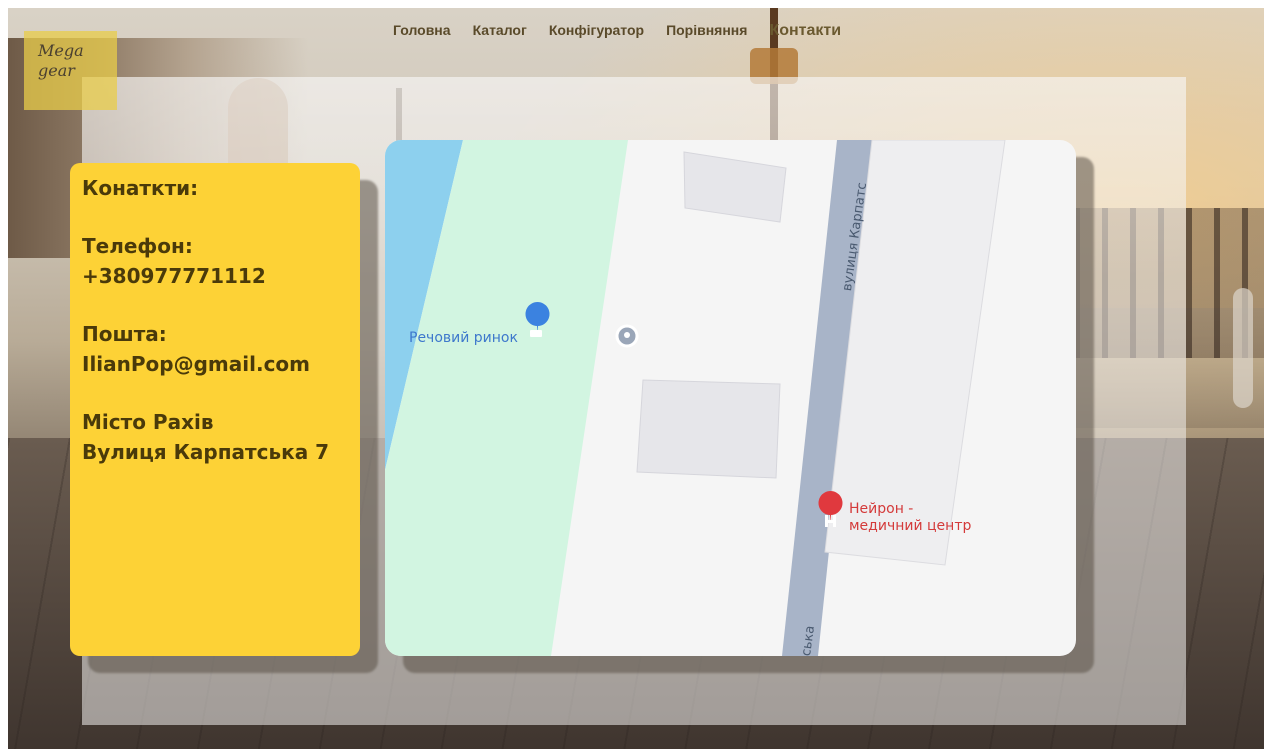 The image size is (1267, 749). I want to click on address-city: Місто Рахів, so click(148, 422).